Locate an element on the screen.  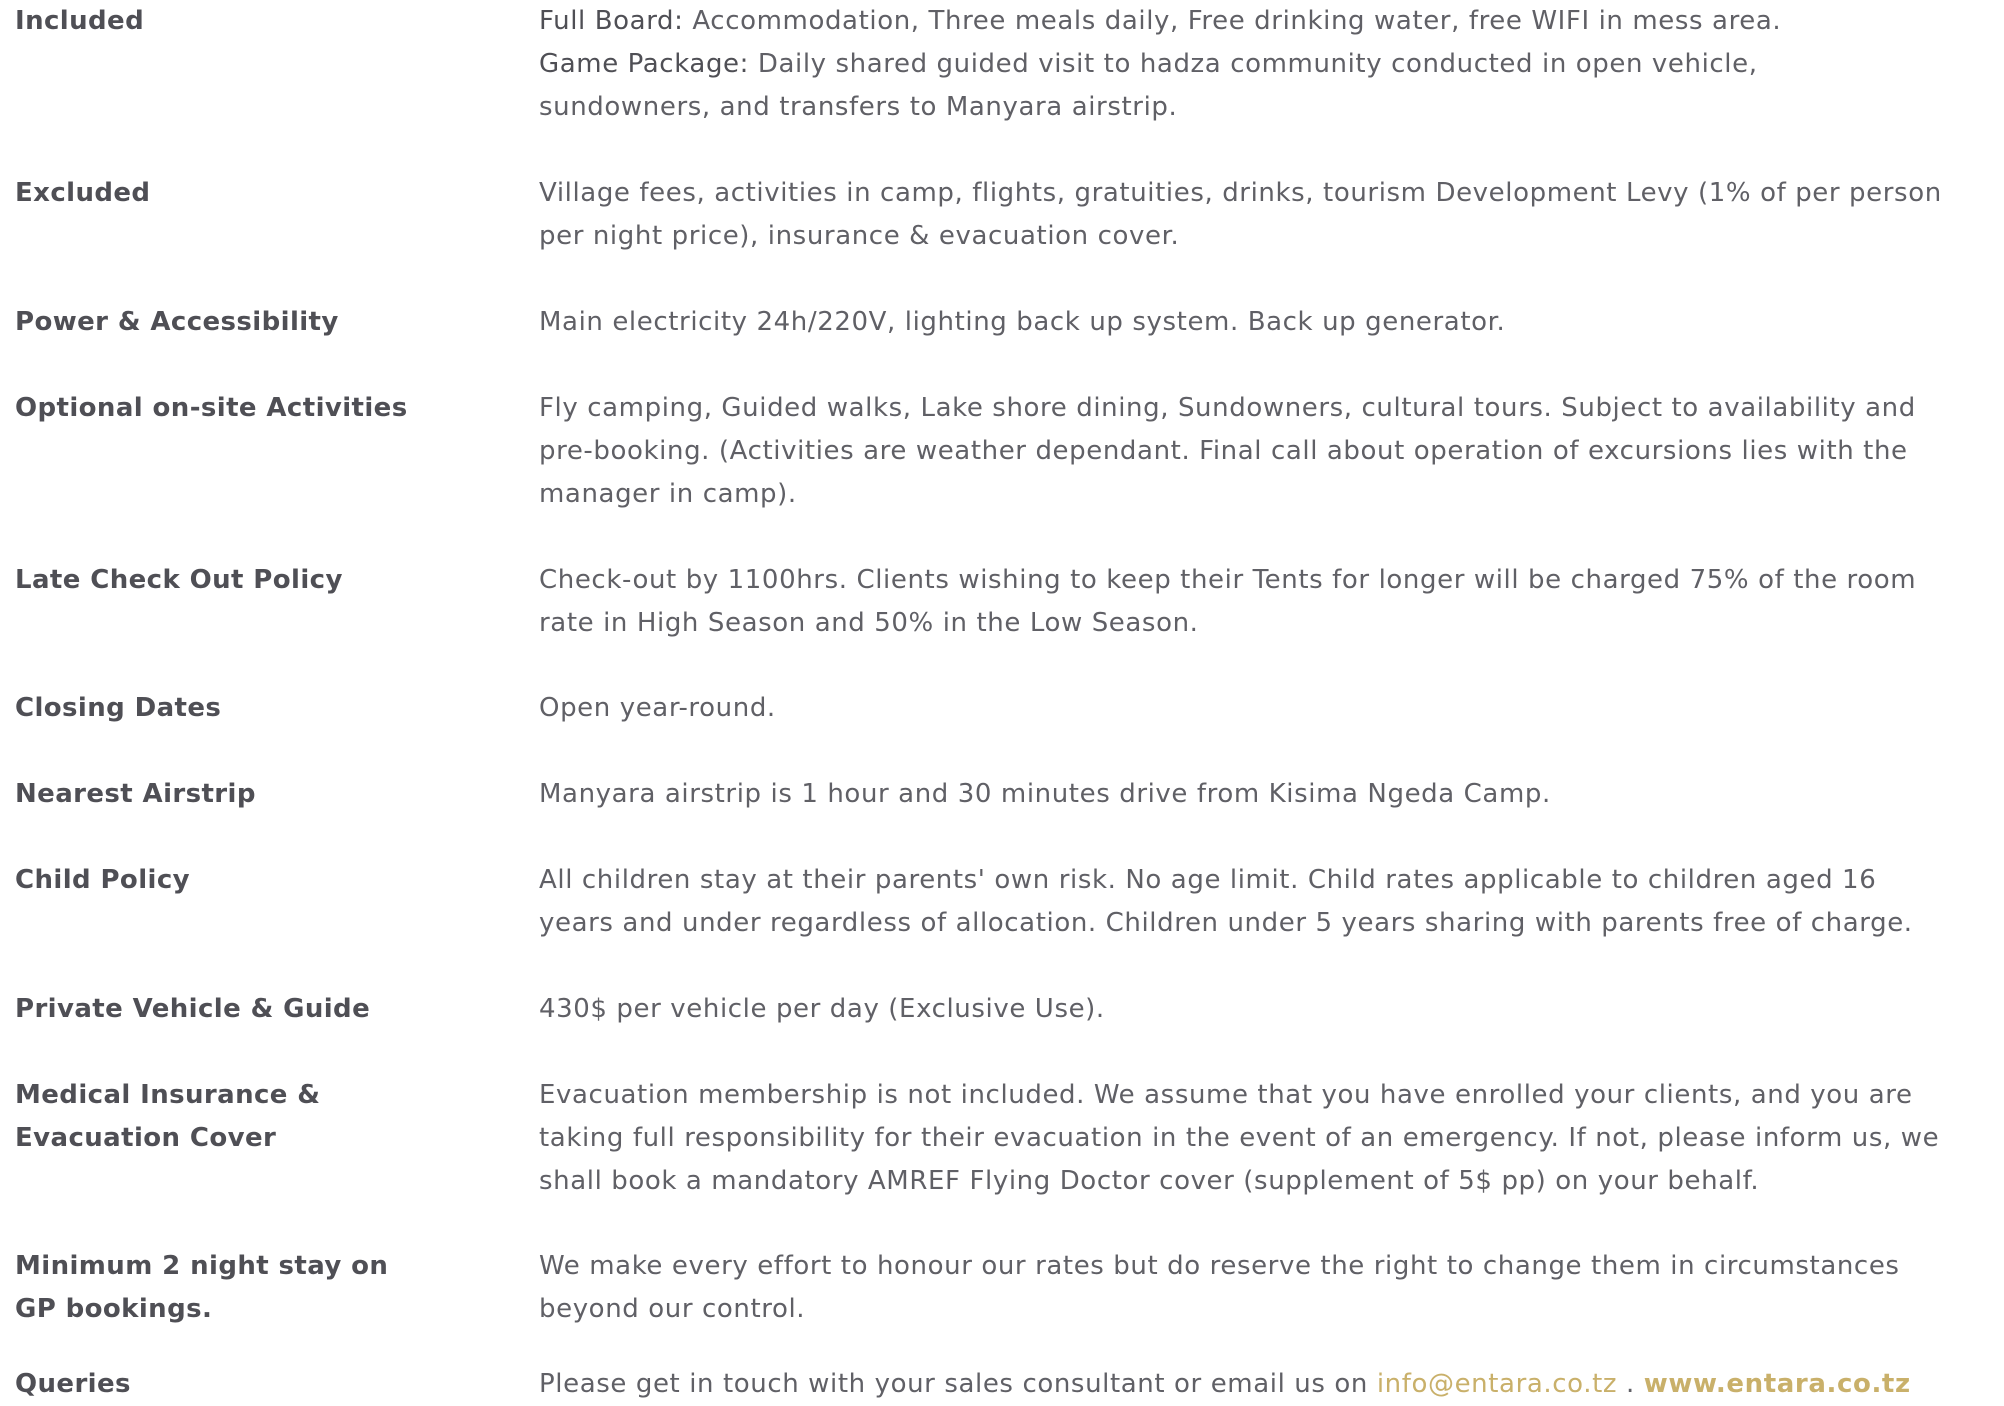
label-late-checkout: Late Check Out Policy is located at coordinates (179, 580).